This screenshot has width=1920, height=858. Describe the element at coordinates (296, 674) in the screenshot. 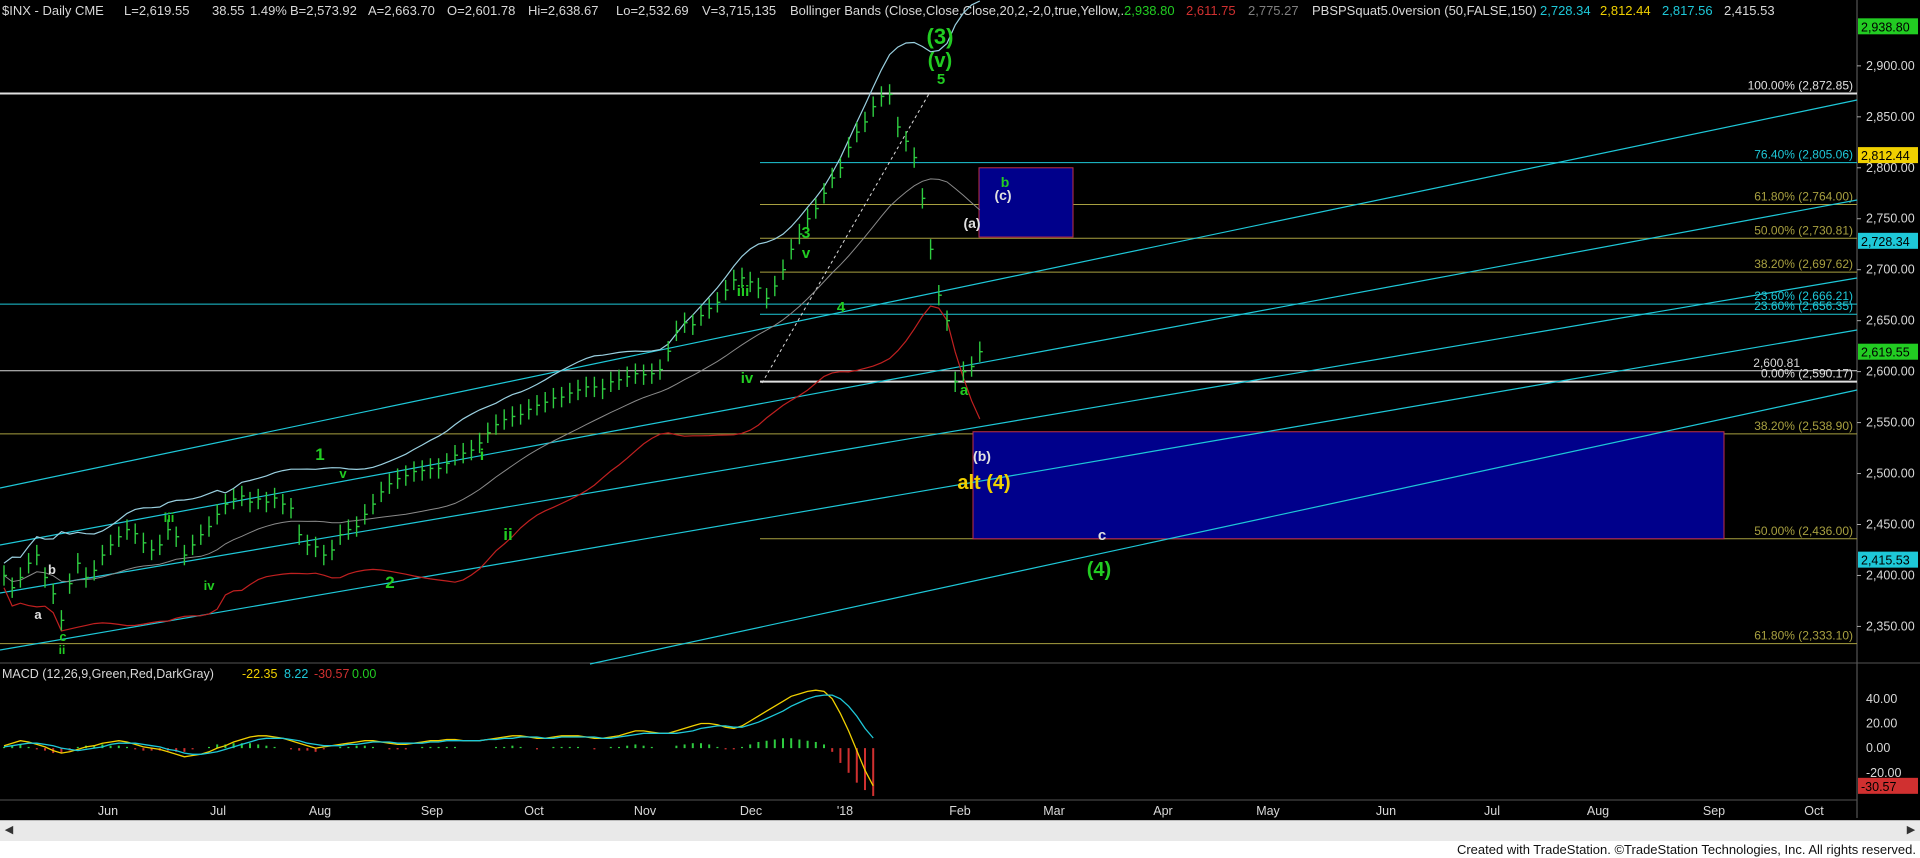

I see `macd-value-2: 8.22` at that location.